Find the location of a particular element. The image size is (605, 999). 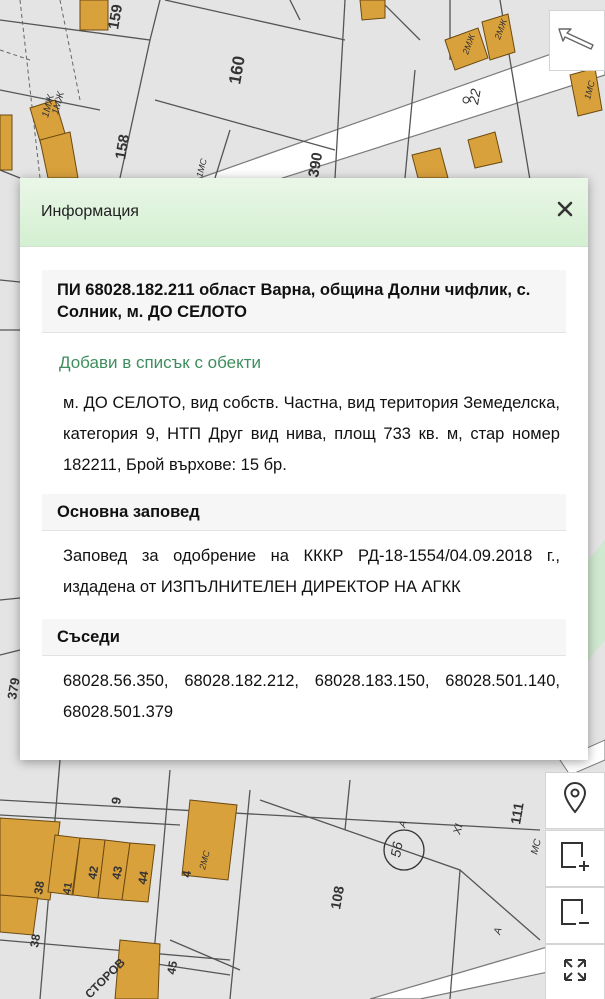

overview-map-button is located at coordinates (577, 40).